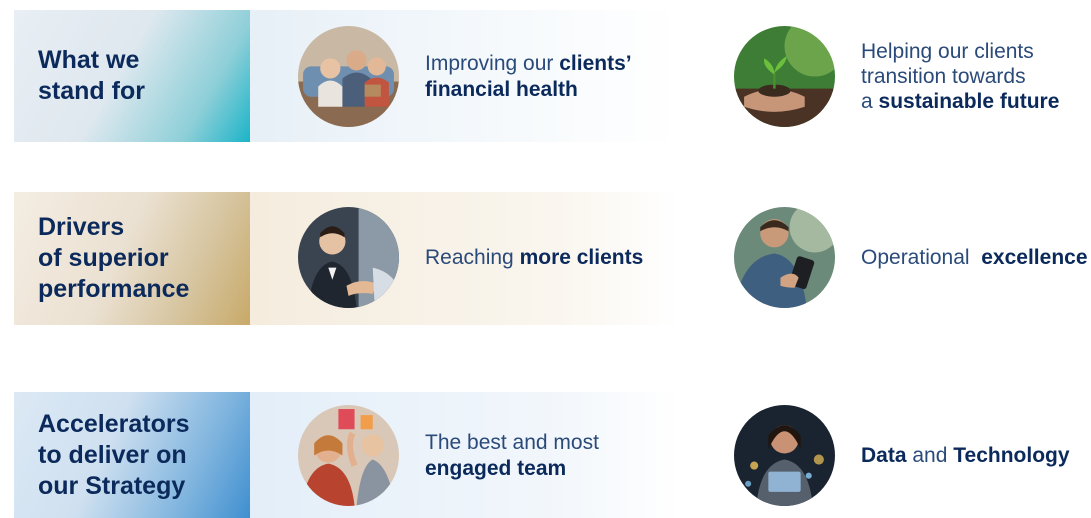 The width and height of the screenshot is (1091, 518). I want to click on row-label-panel: Drivers of superior performance, so click(132, 258).